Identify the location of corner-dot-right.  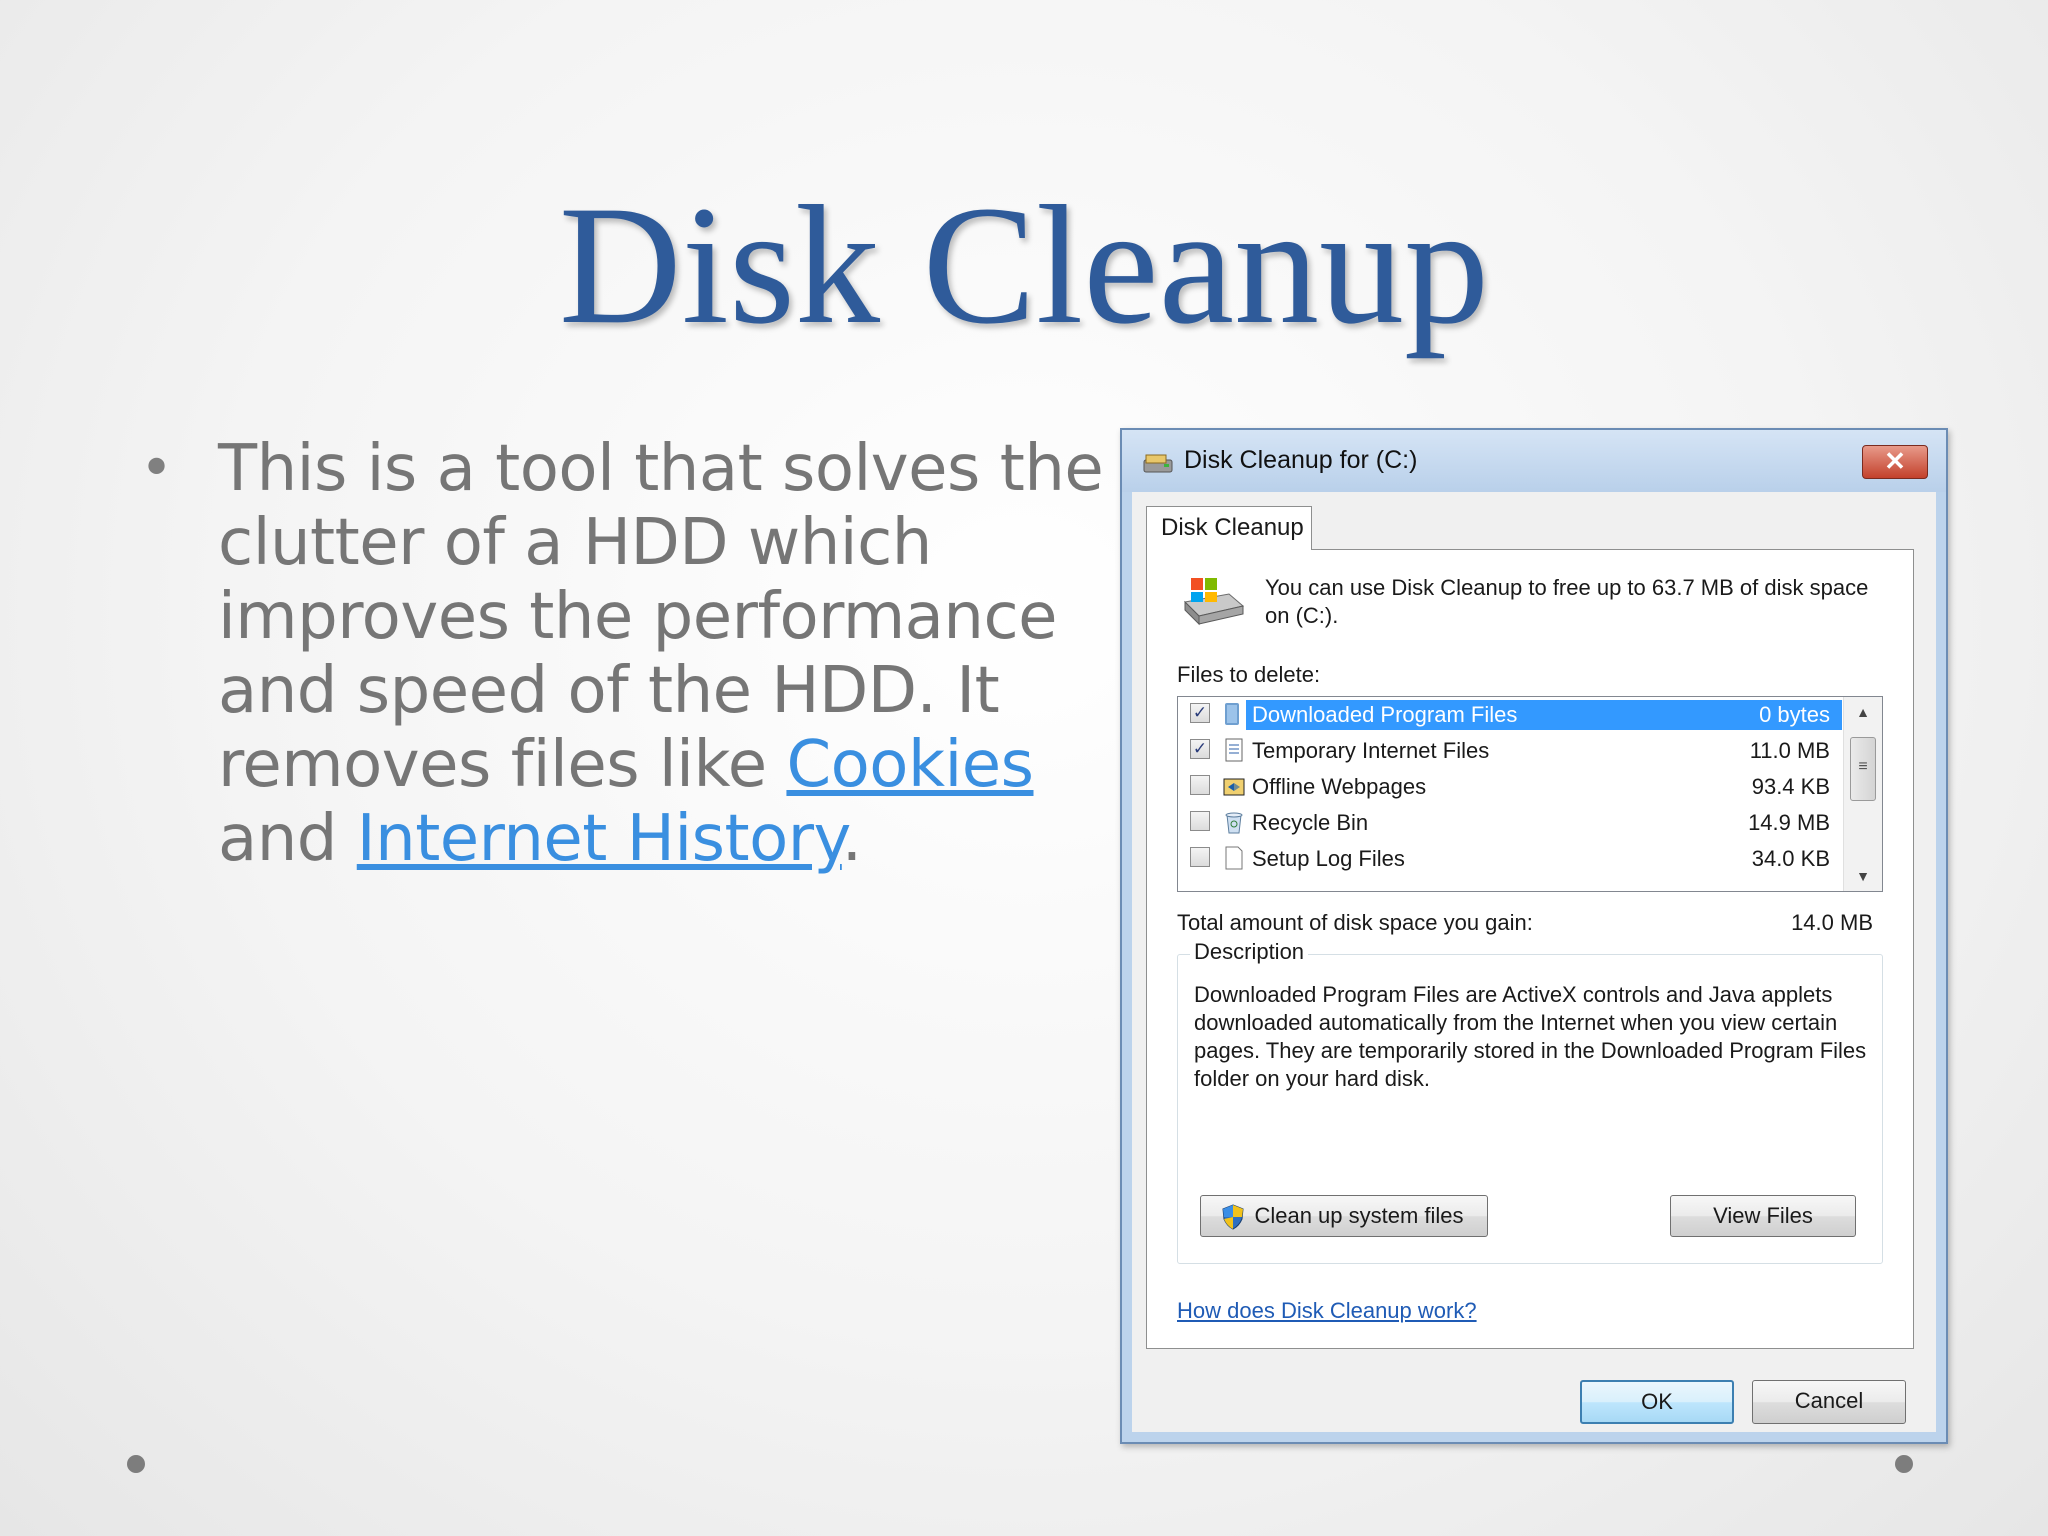
(1904, 1464).